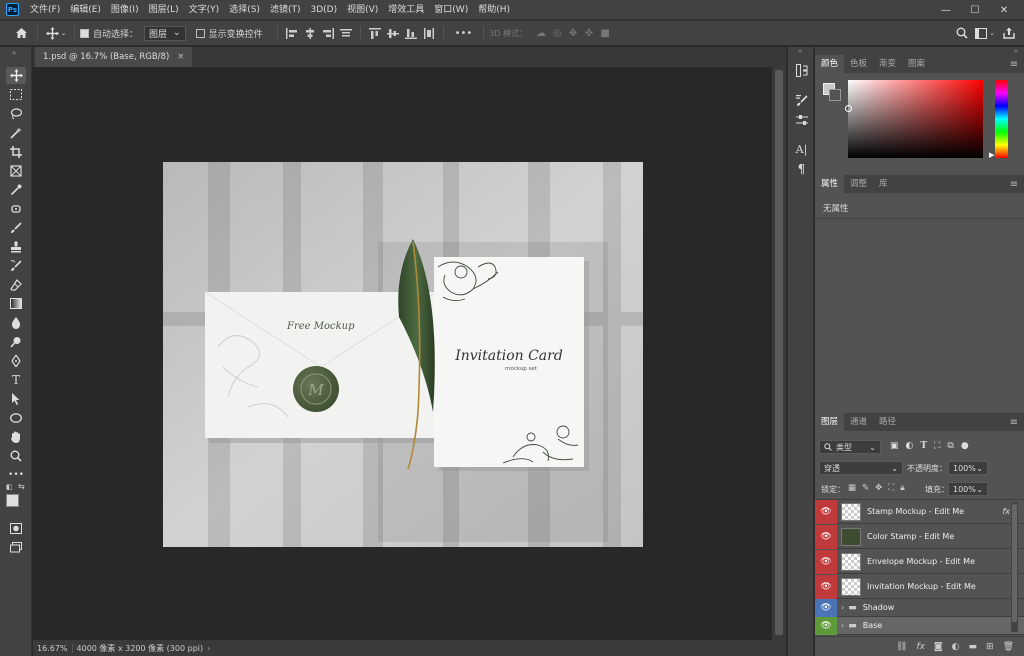 The height and width of the screenshot is (656, 1024). I want to click on gradient-tool-icon, so click(16, 303).